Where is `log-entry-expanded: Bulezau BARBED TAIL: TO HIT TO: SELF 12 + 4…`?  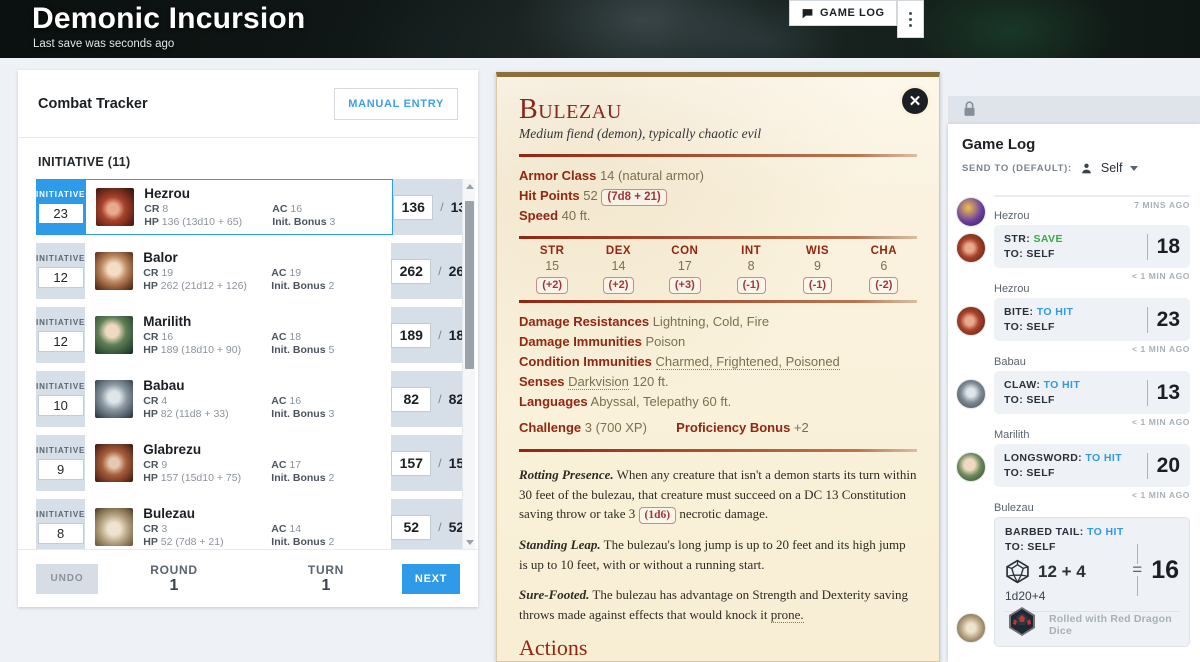
log-entry-expanded: Bulezau BARBED TAIL: TO HIT TO: SELF 12 + 4… is located at coordinates (1074, 574).